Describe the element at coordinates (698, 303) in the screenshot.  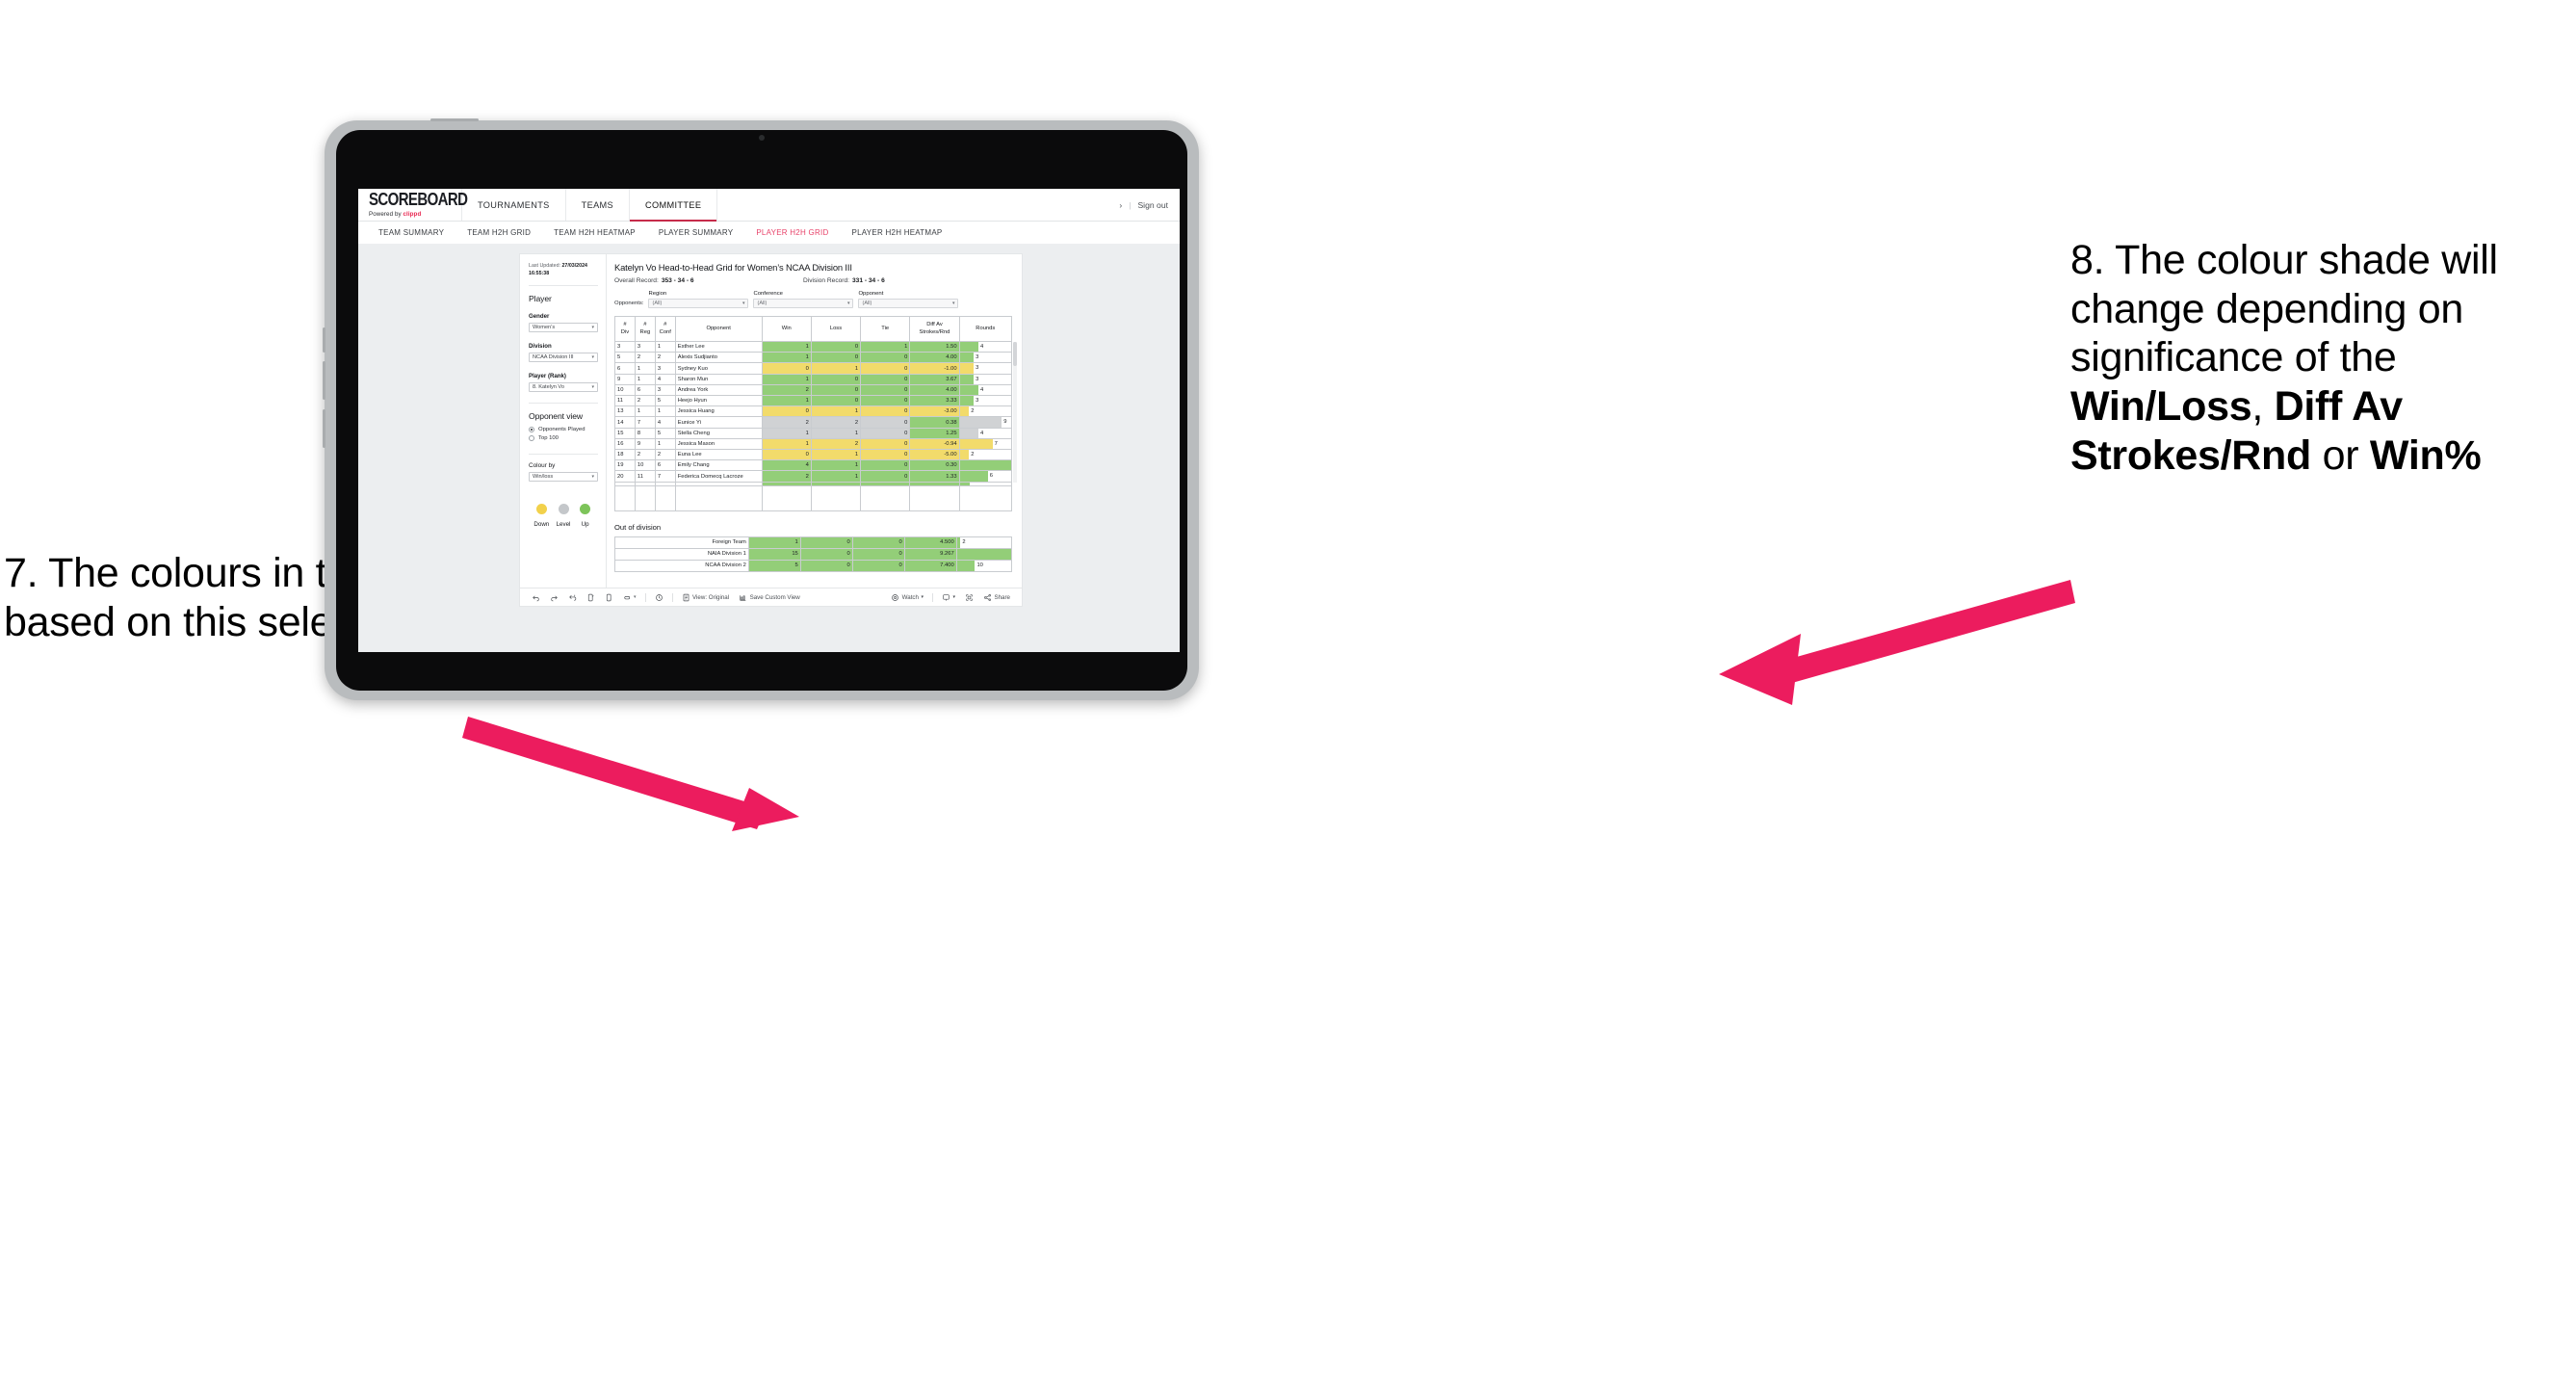
I see `filter-region-select: (All) ▾` at that location.